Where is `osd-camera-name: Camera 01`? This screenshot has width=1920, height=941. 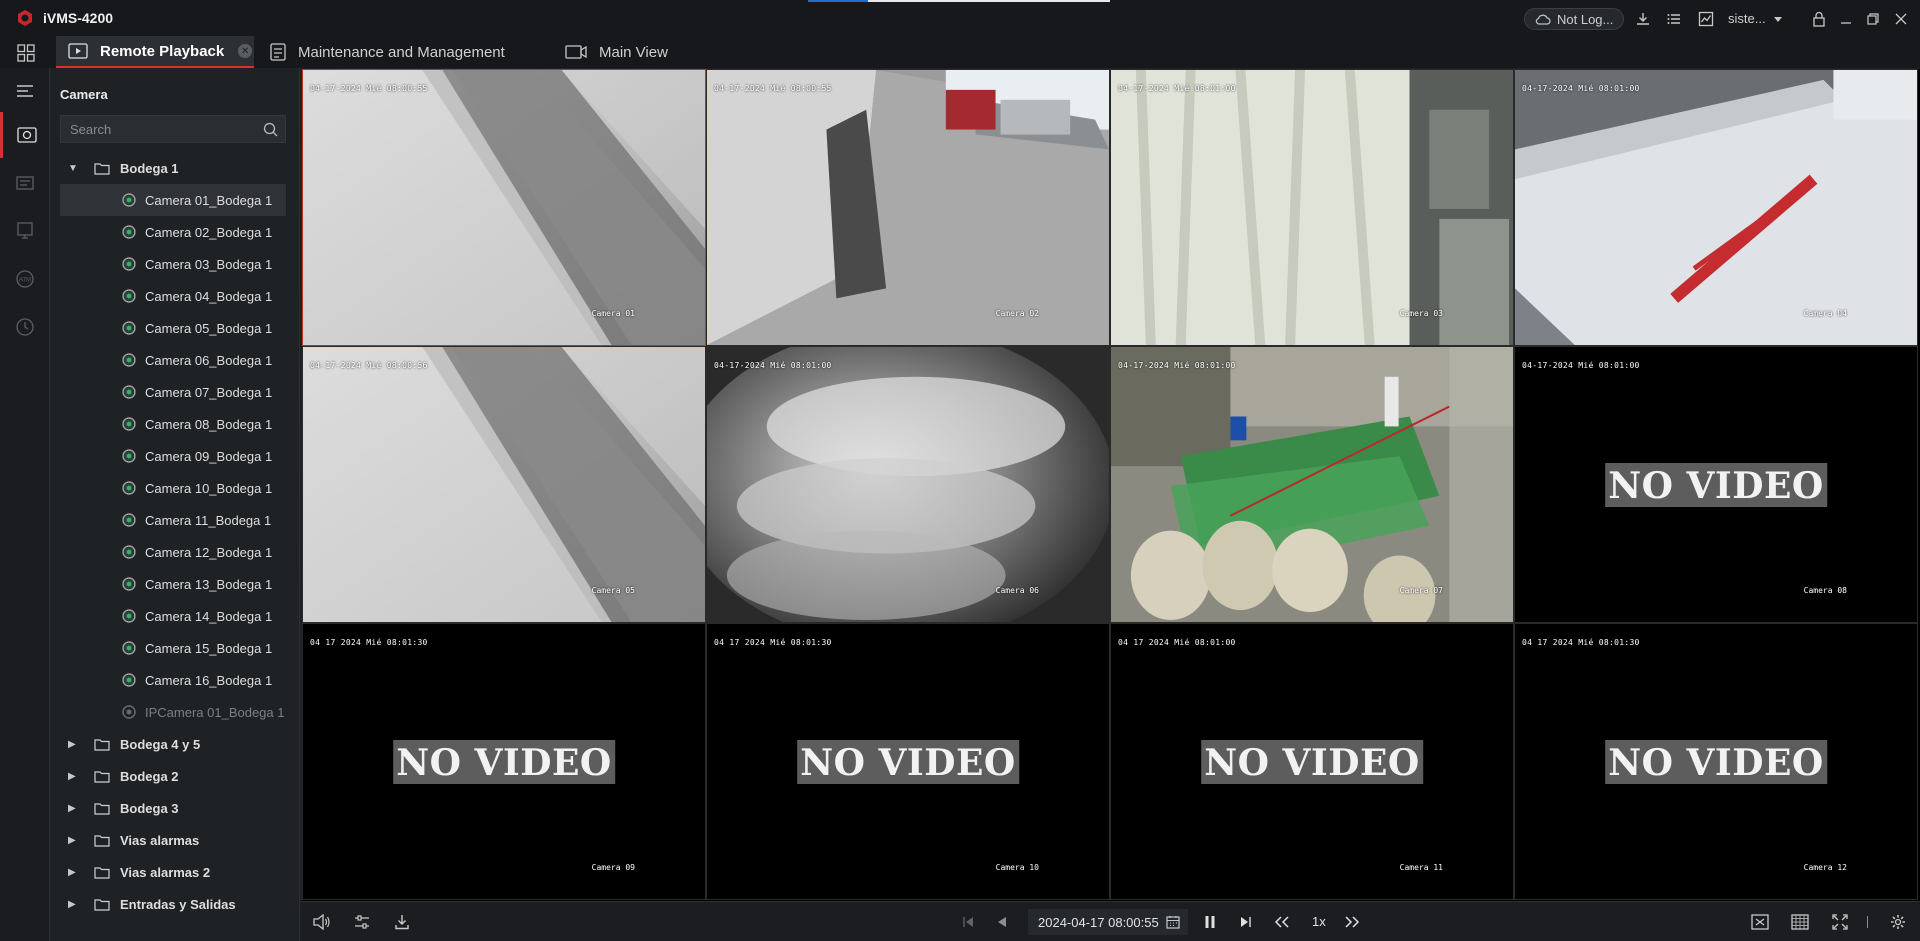 osd-camera-name: Camera 01 is located at coordinates (613, 313).